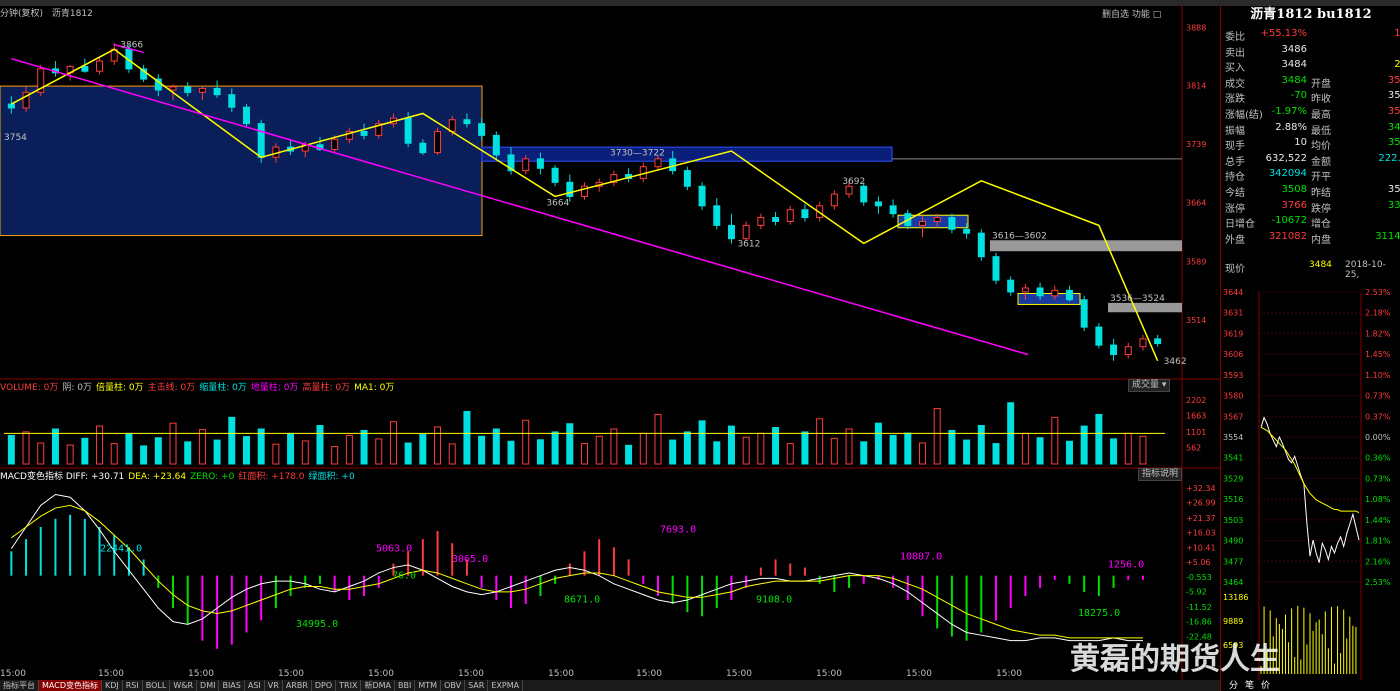  What do you see at coordinates (1141, 15) in the screenshot?
I see `function-button: 功能` at bounding box center [1141, 15].